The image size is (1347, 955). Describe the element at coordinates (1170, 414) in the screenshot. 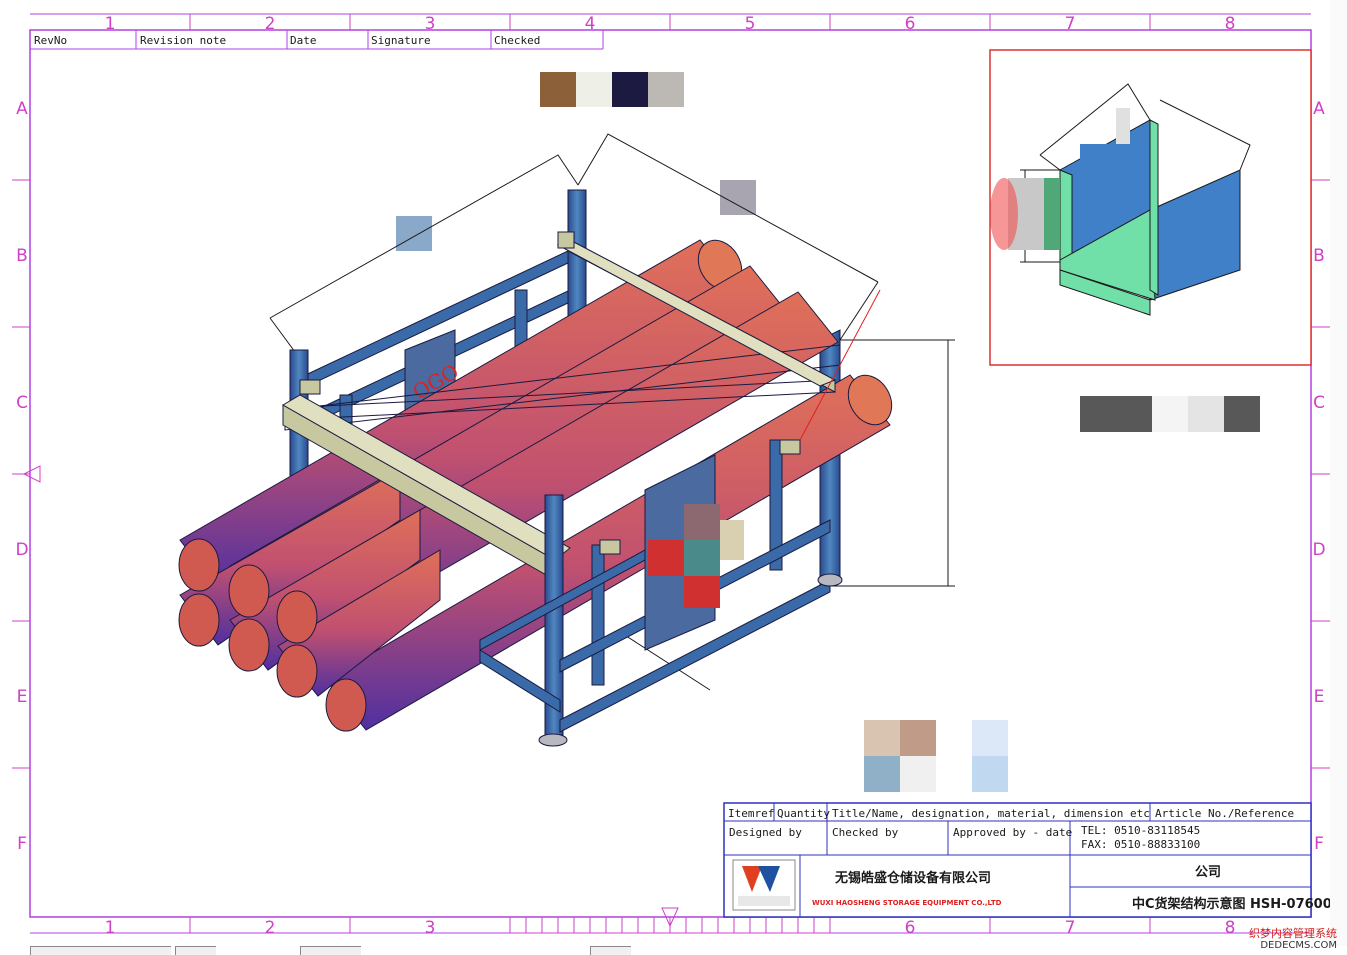

I see `mosaic-right` at that location.